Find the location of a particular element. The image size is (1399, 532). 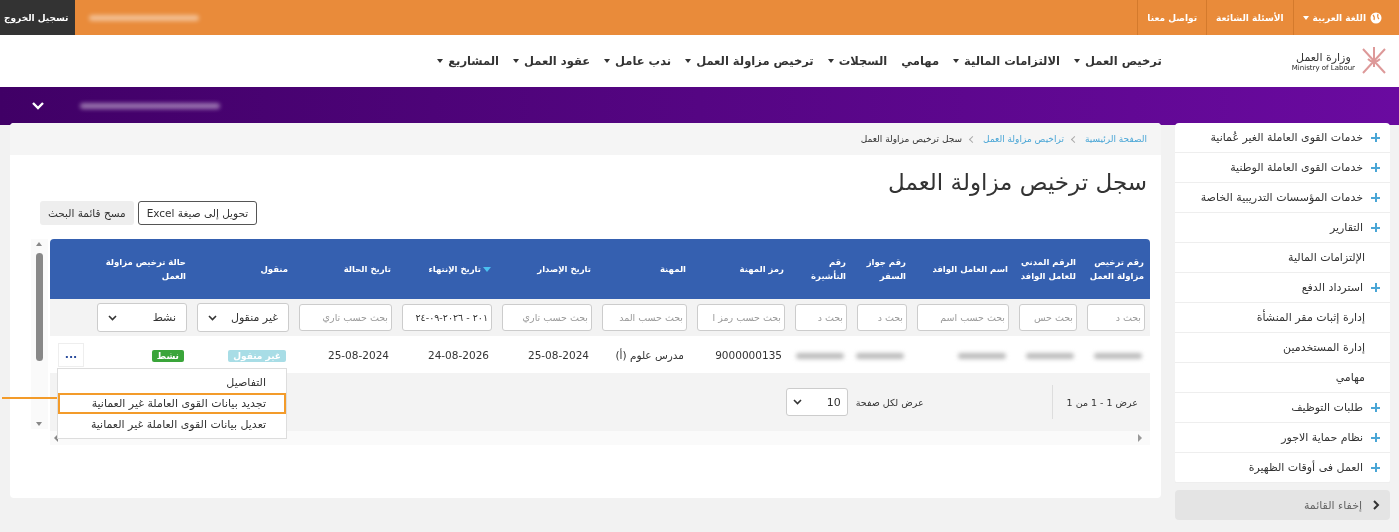

sidebar-item: استرداد الدفع is located at coordinates (1282, 288).